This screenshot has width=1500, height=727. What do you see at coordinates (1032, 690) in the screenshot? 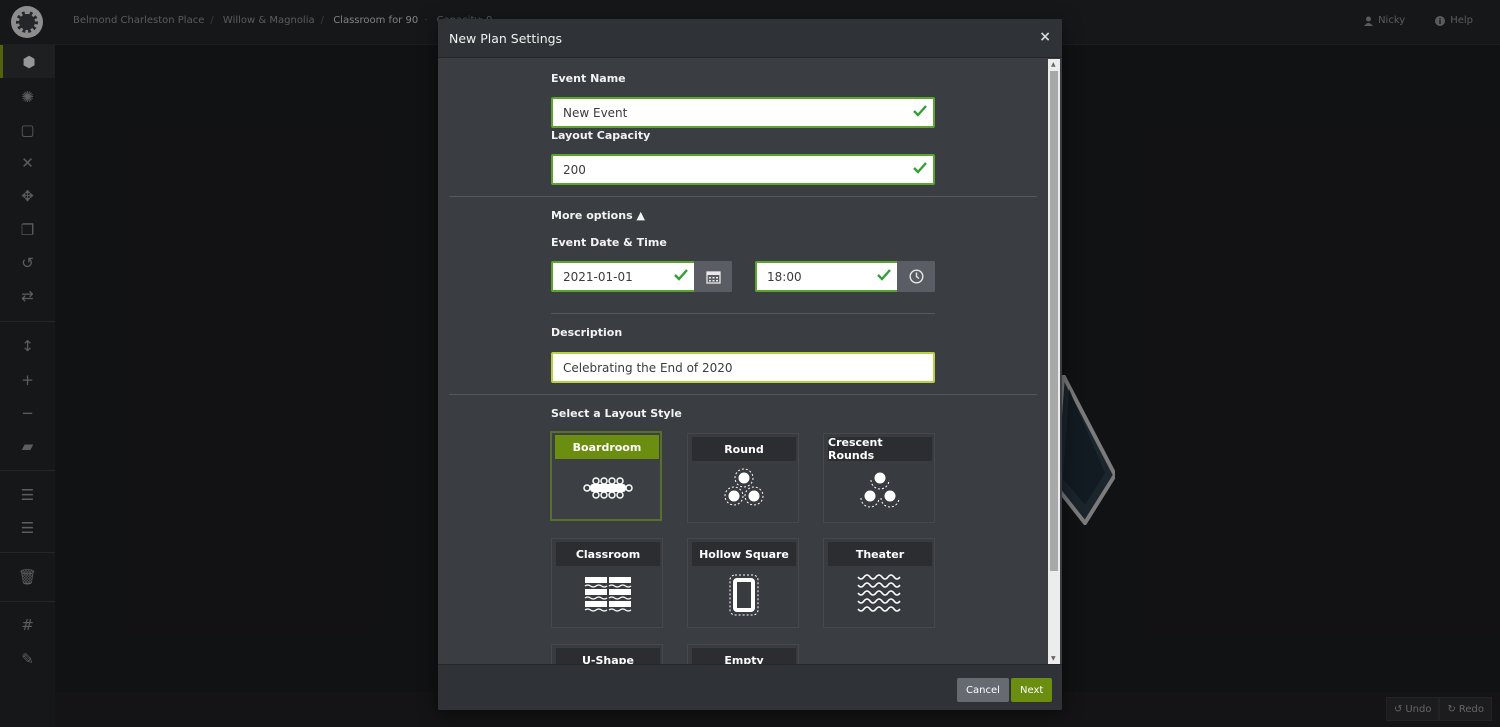
I see `next-button: Next` at bounding box center [1032, 690].